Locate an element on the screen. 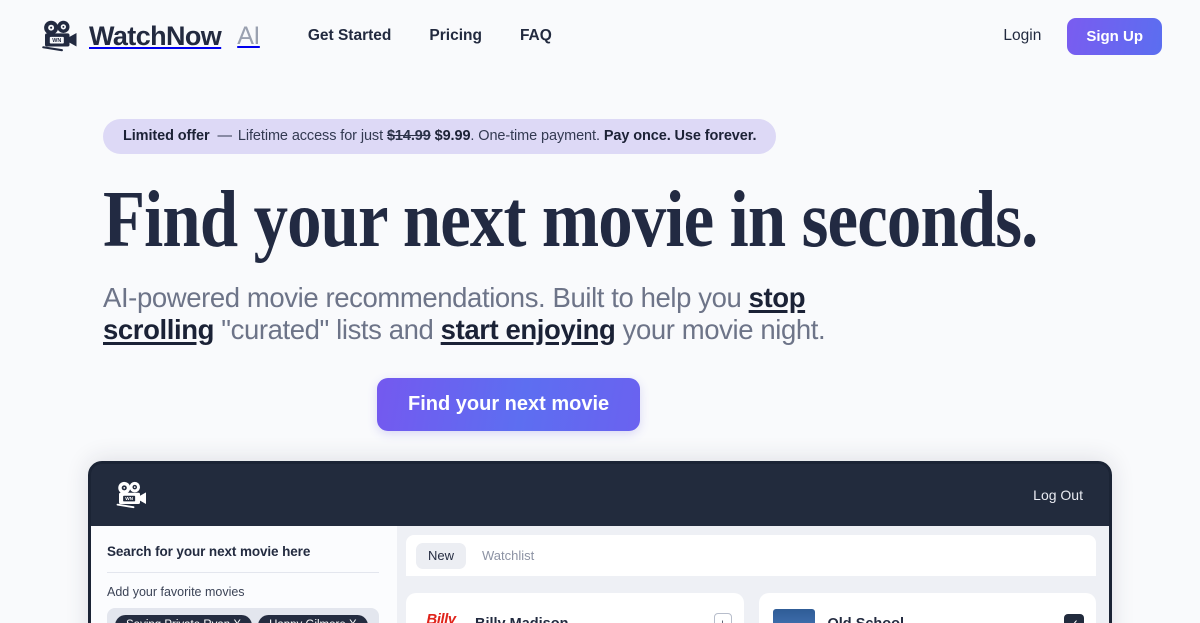 The width and height of the screenshot is (1200, 623). tab-new: New is located at coordinates (441, 556).